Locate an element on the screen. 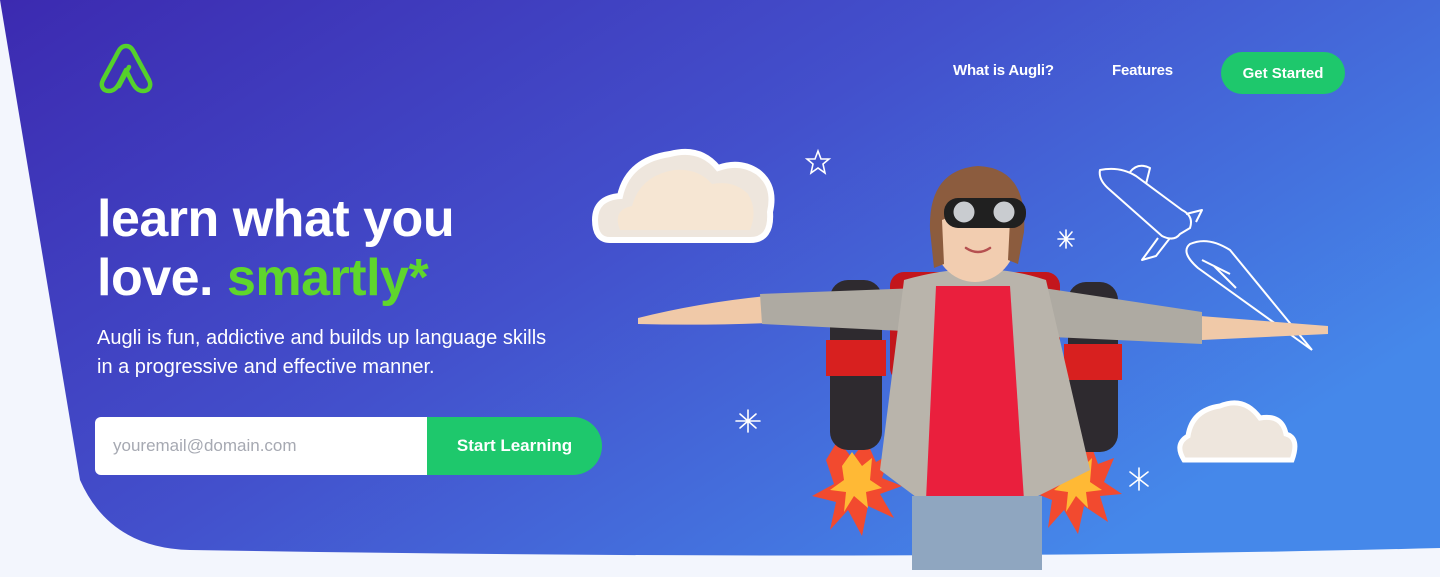  headline-line1: learn what you is located at coordinates (276, 219).